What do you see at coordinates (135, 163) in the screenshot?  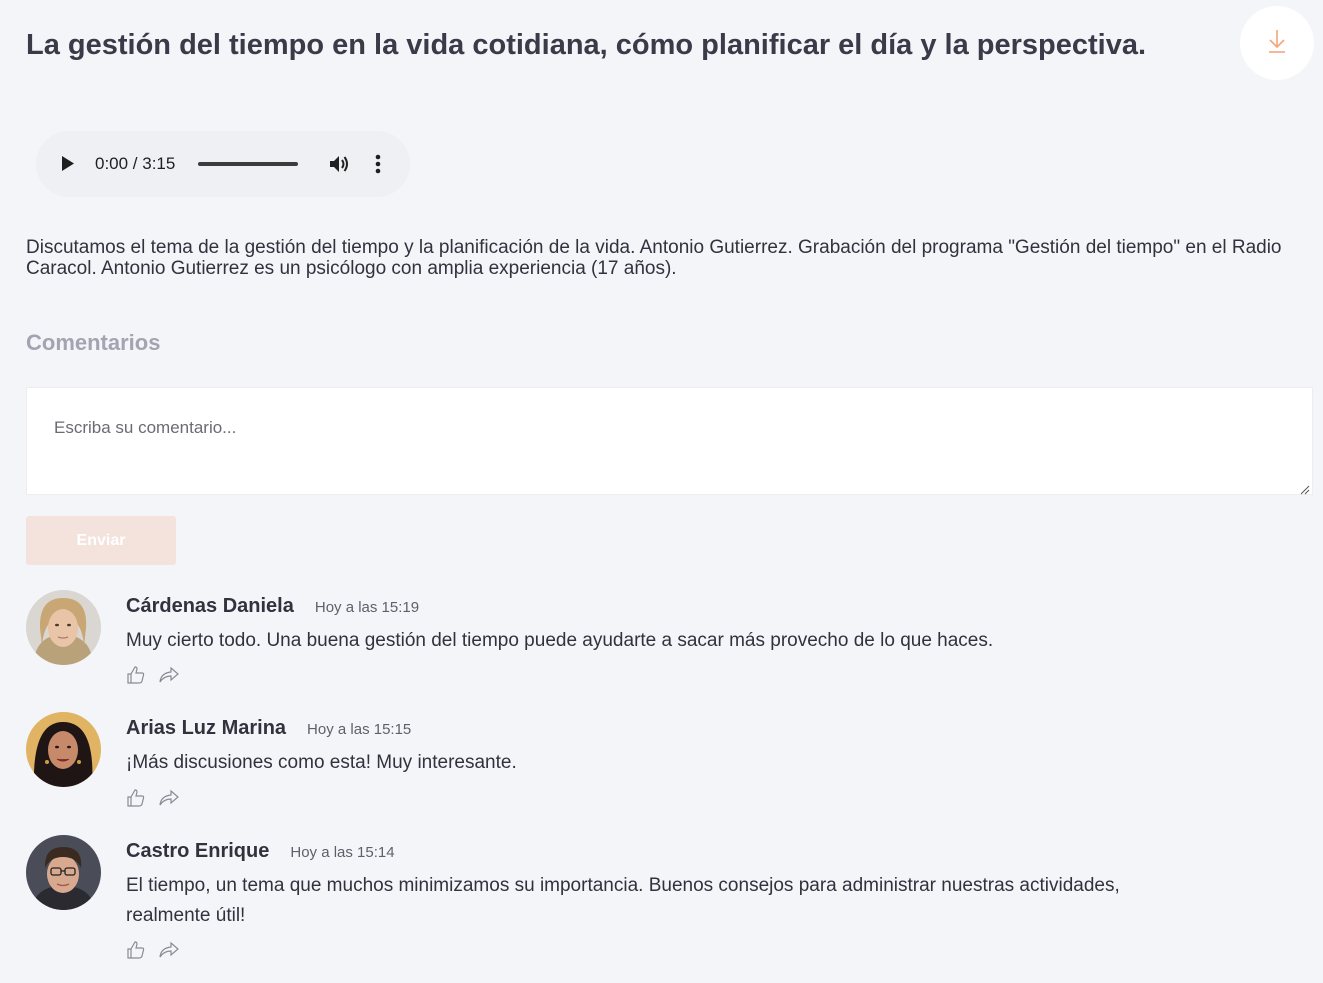 I see `audio-time: 0:00 / 3:15` at bounding box center [135, 163].